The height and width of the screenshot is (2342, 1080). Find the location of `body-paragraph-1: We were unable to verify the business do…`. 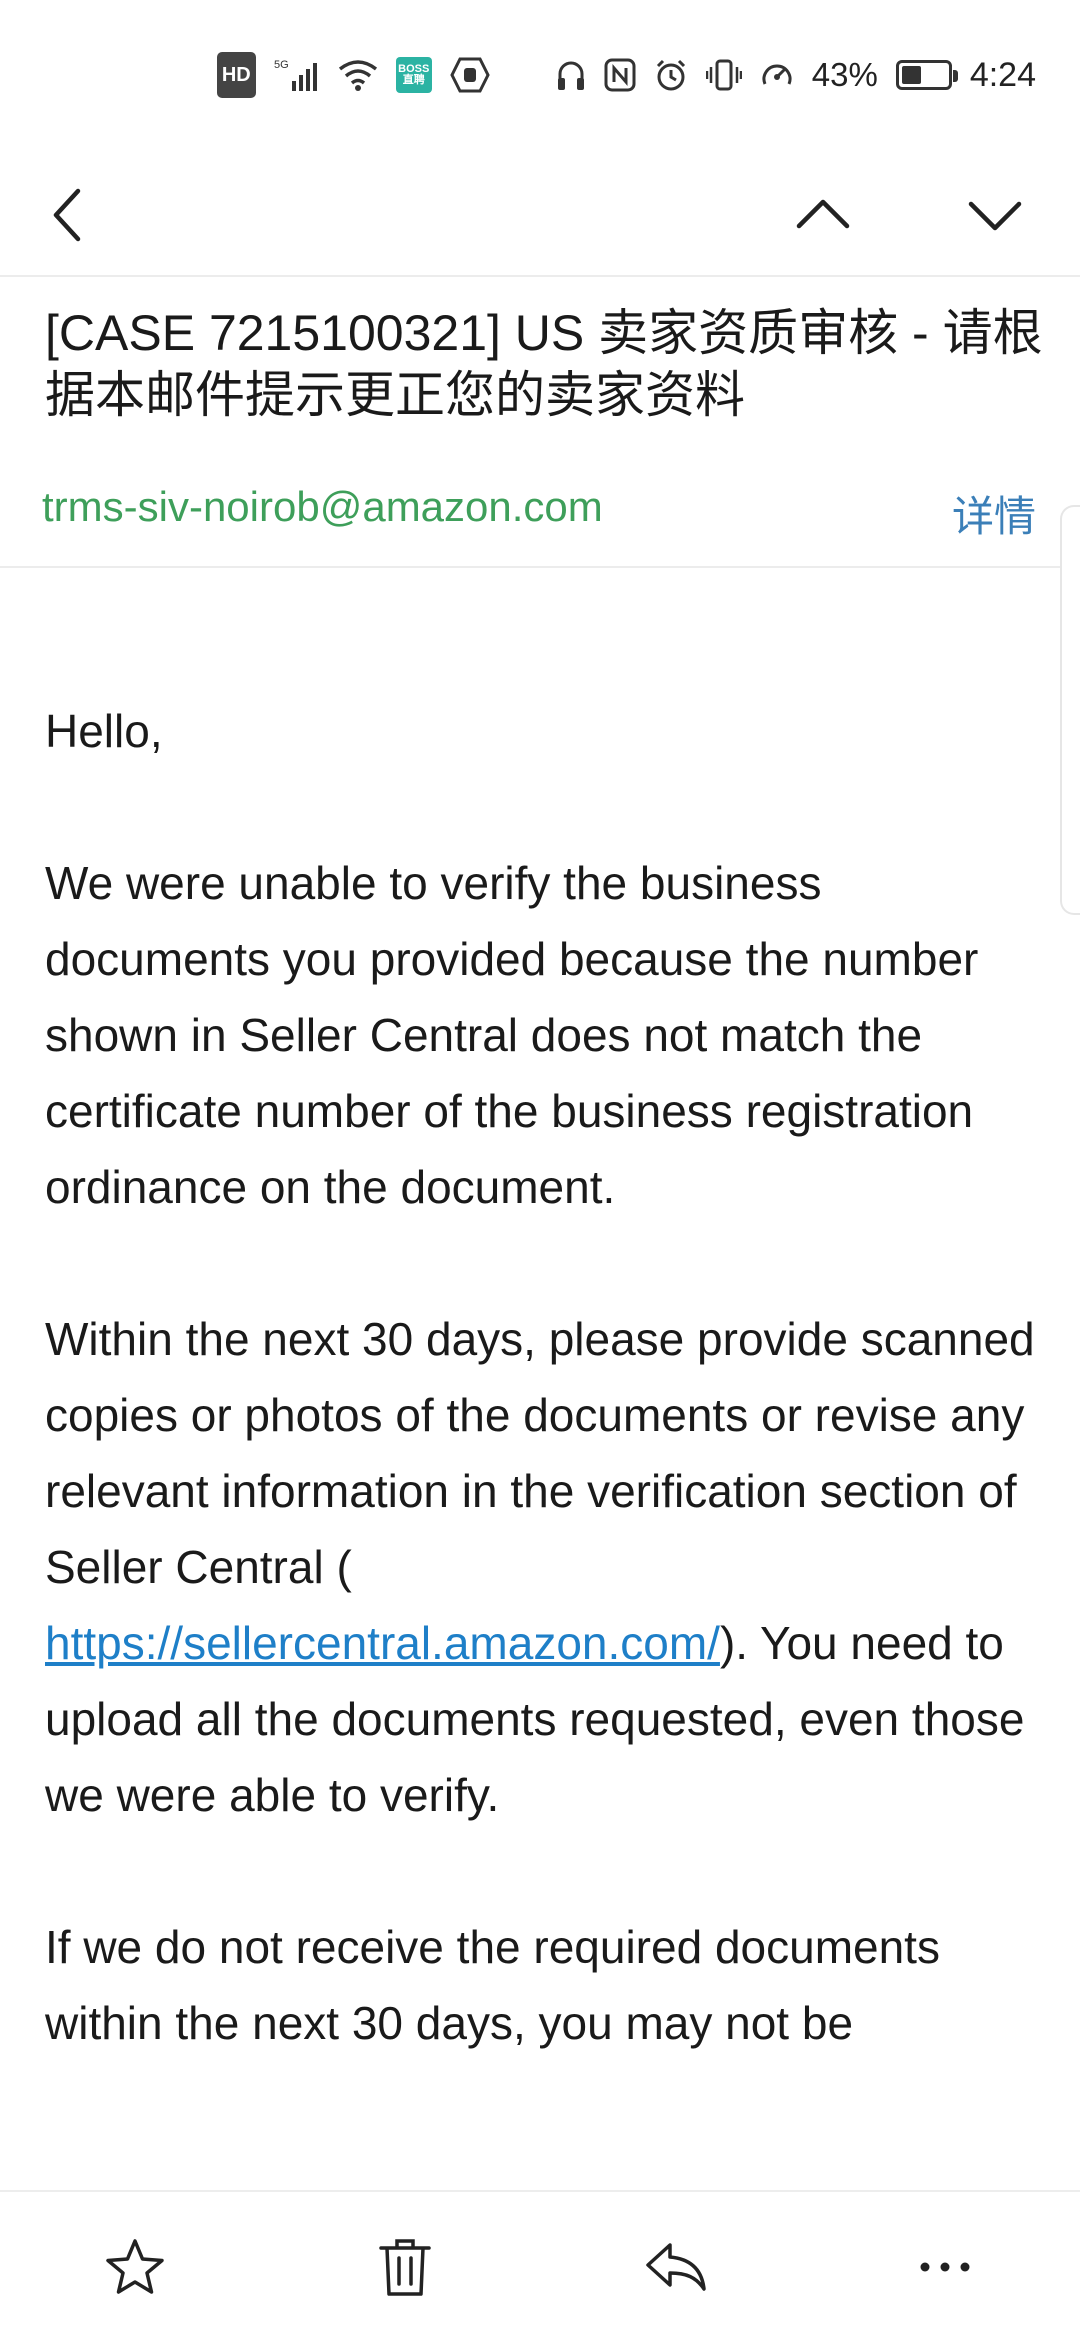

body-paragraph-1: We were unable to verify the business do… is located at coordinates (512, 1035).